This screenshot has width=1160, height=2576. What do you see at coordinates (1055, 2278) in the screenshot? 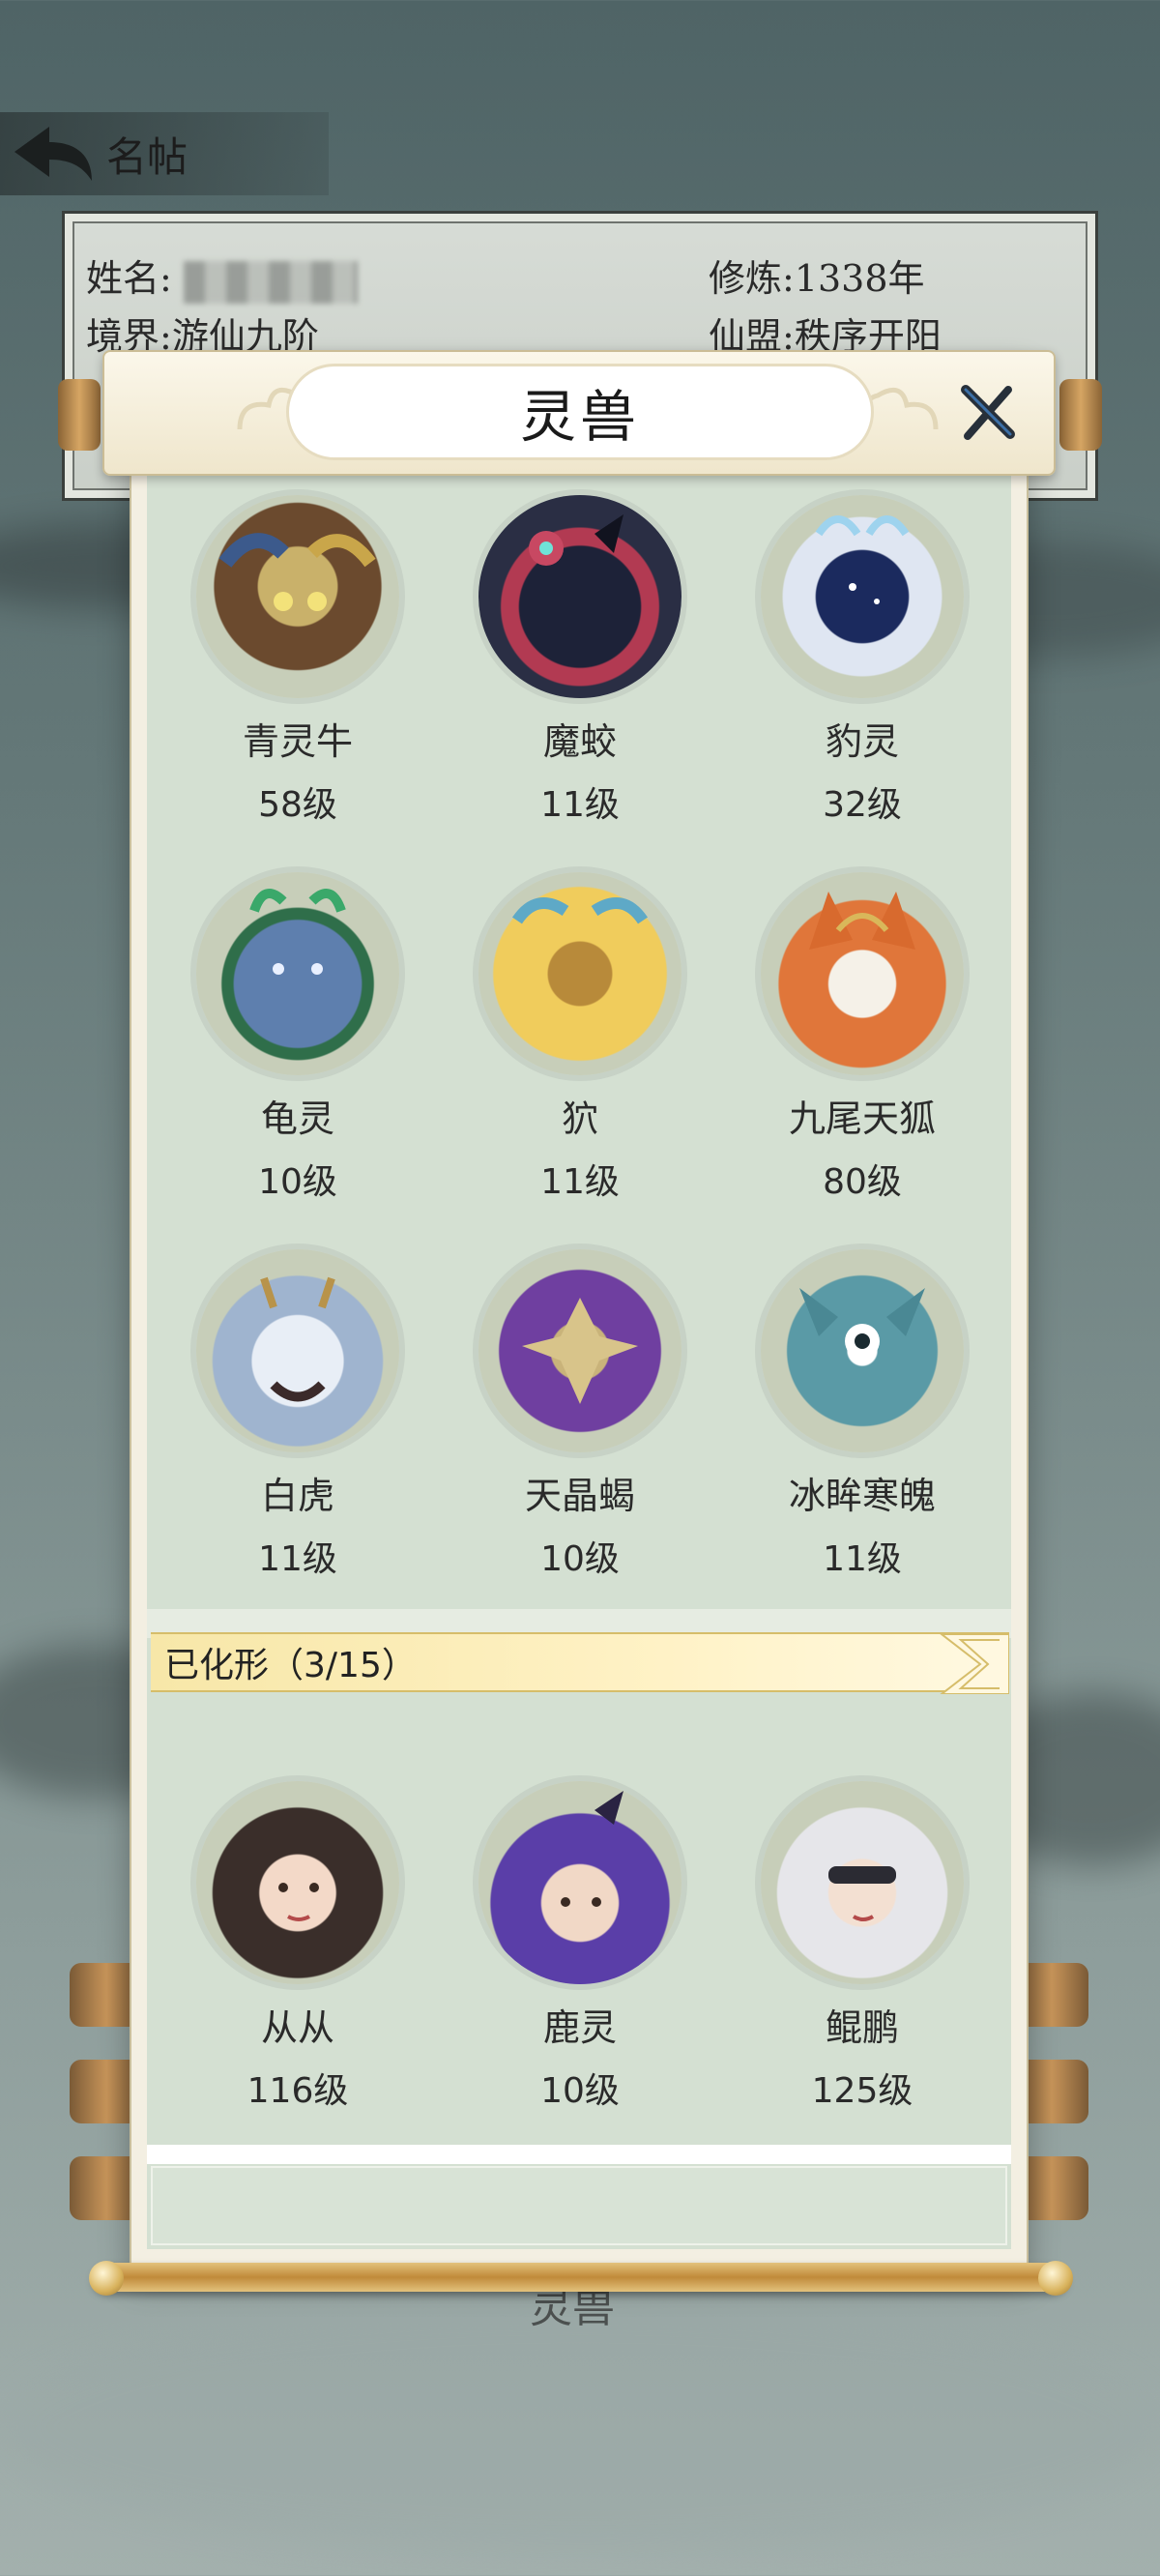
I see `rod-knob-right` at bounding box center [1055, 2278].